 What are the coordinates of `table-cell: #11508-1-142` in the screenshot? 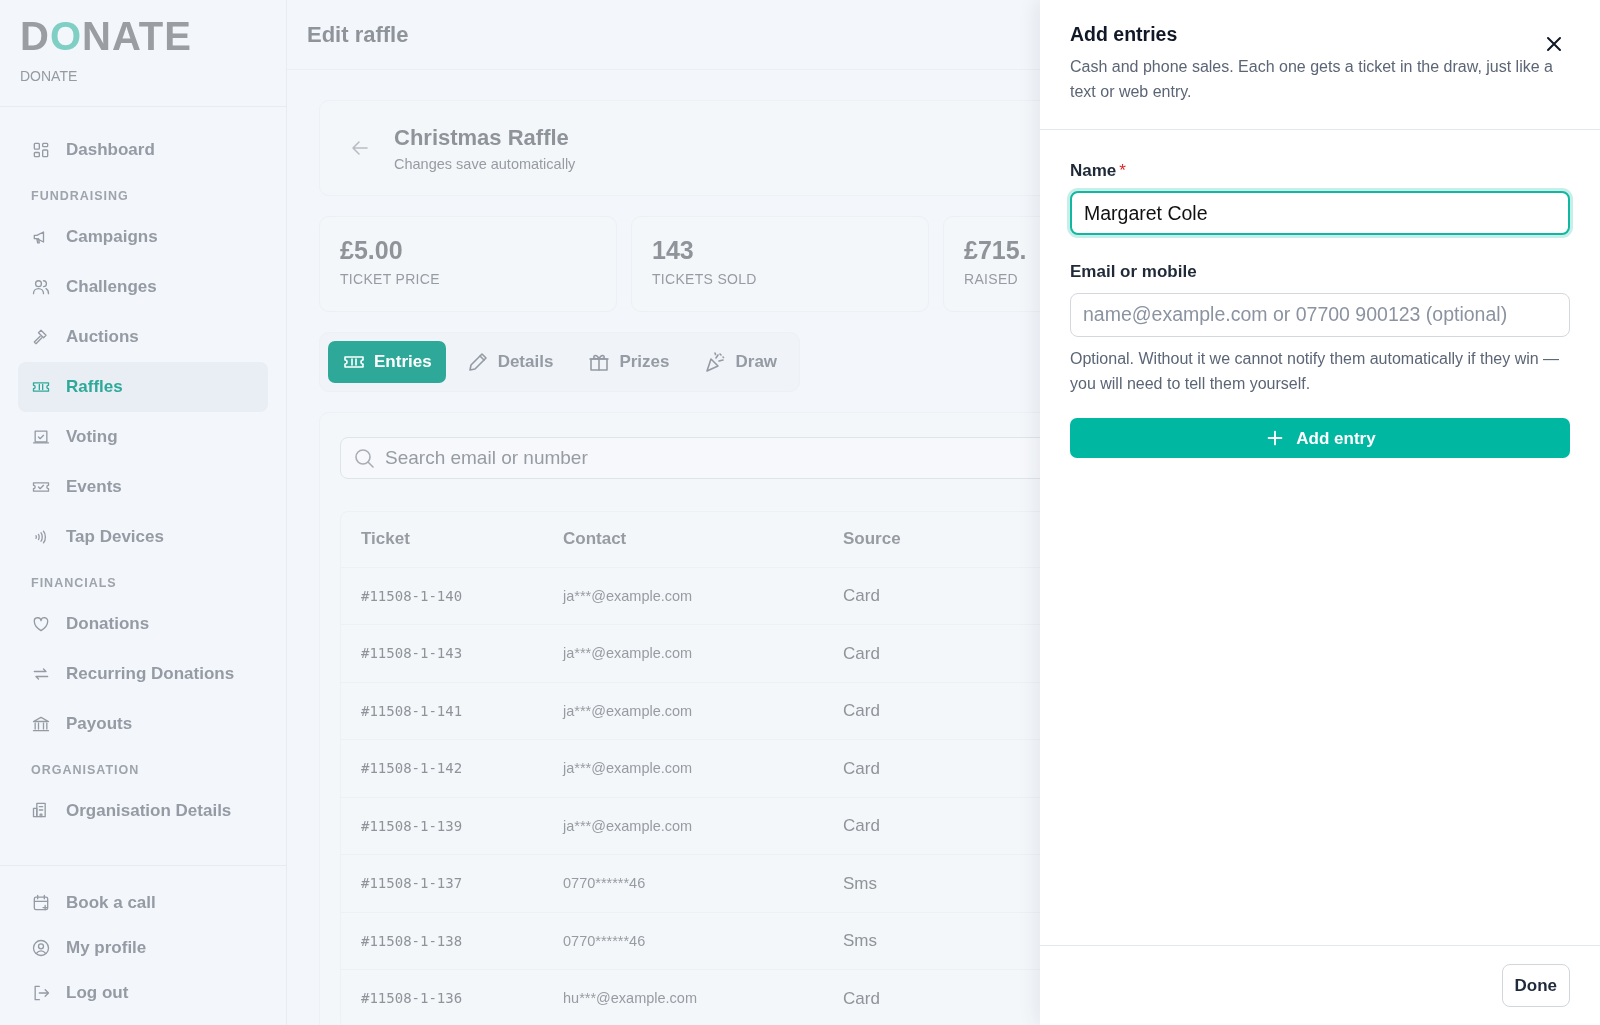 It's located at (412, 768).